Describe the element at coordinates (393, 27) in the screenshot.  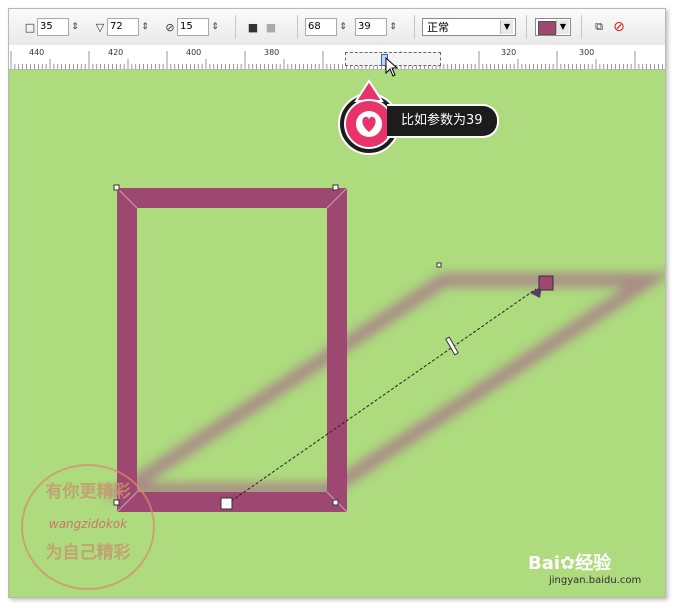
I see `shadow-feather-spinner: ⇕` at that location.